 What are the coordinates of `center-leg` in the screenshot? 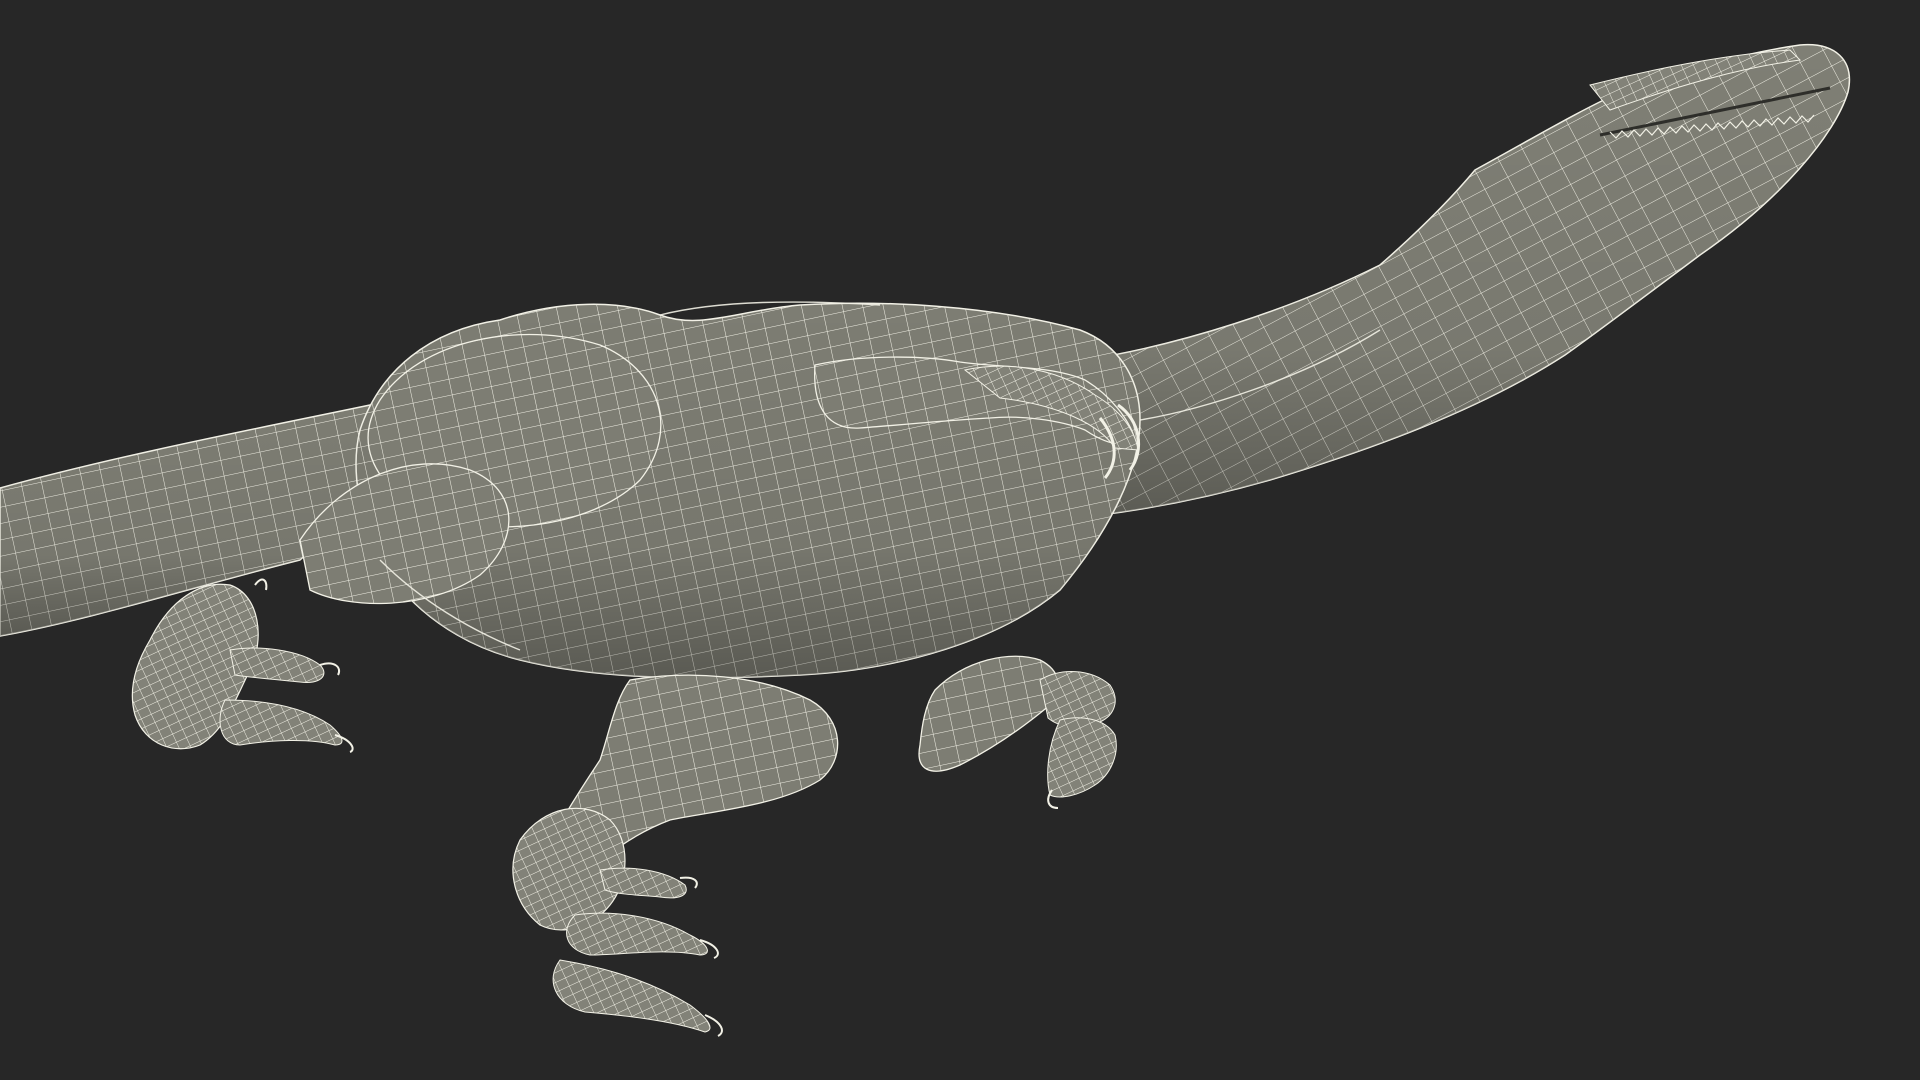 It's located at (675, 855).